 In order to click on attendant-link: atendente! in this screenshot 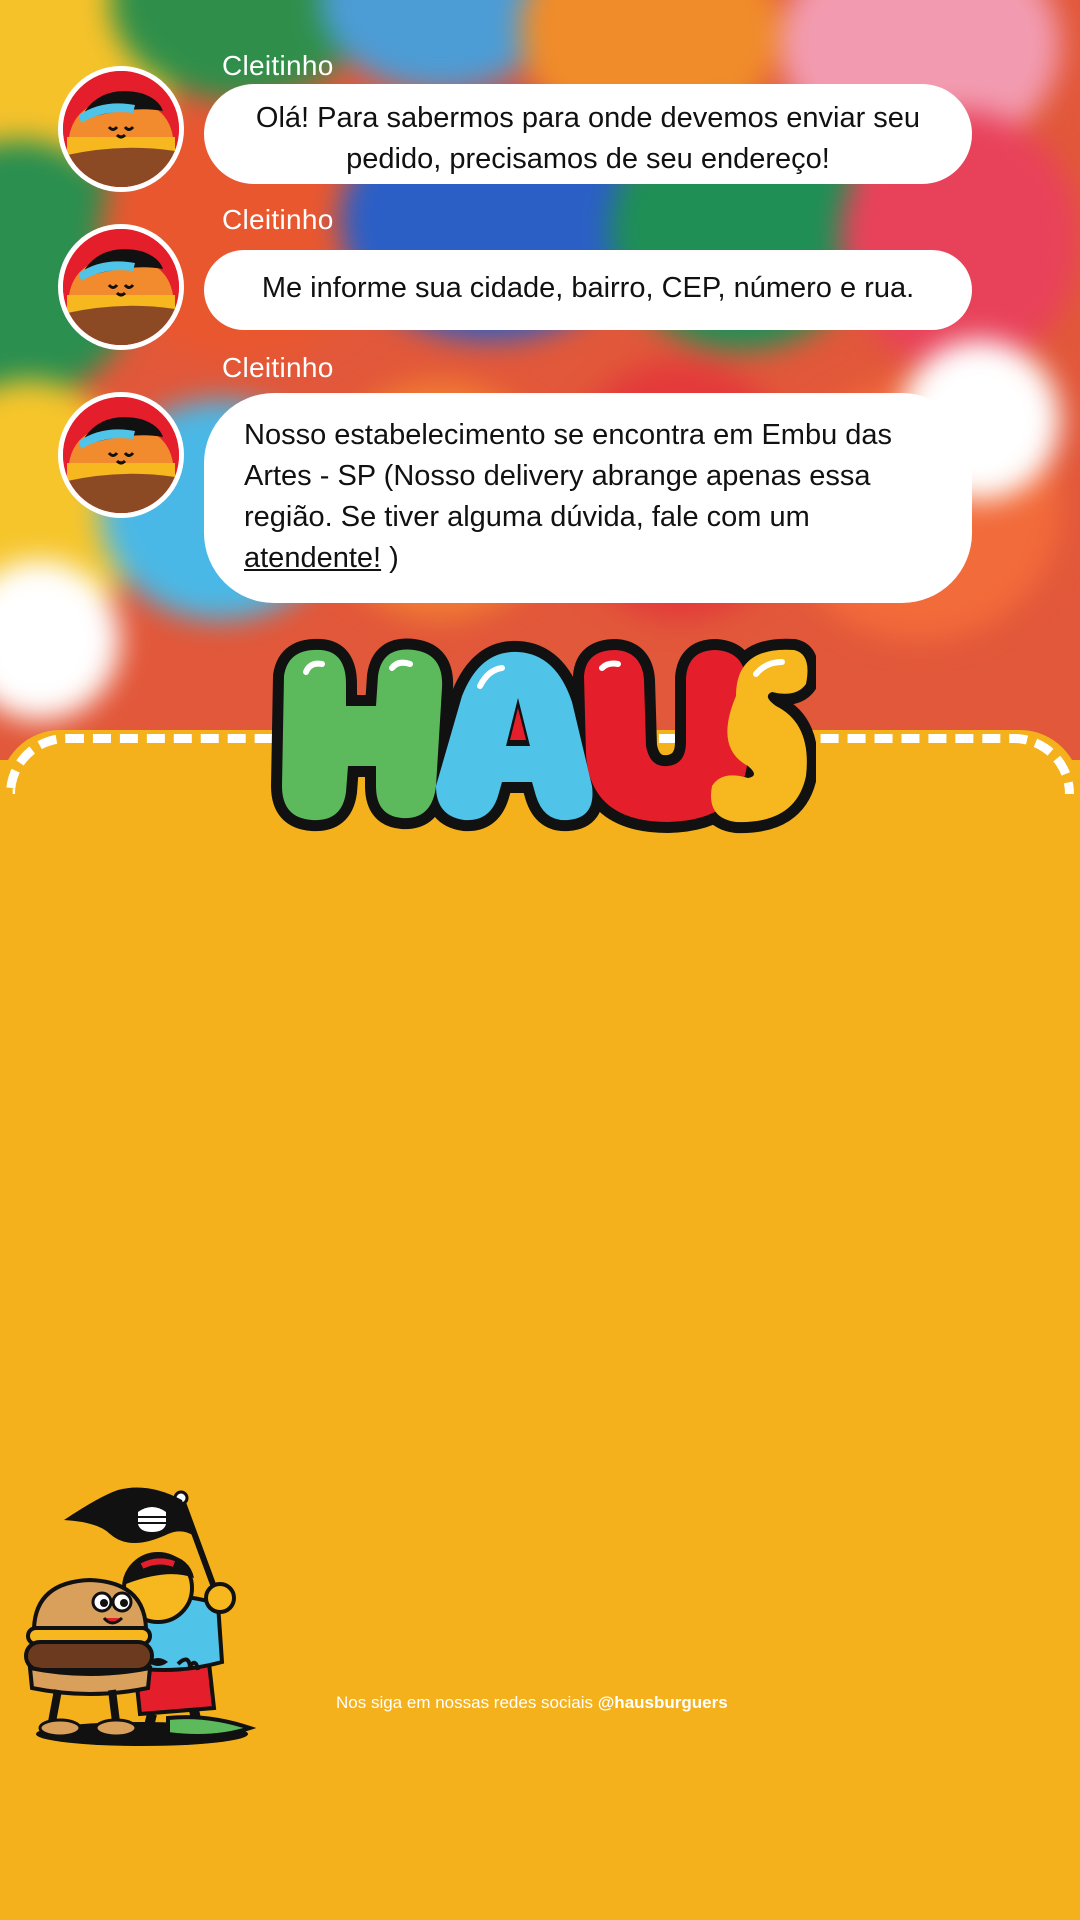, I will do `click(312, 558)`.